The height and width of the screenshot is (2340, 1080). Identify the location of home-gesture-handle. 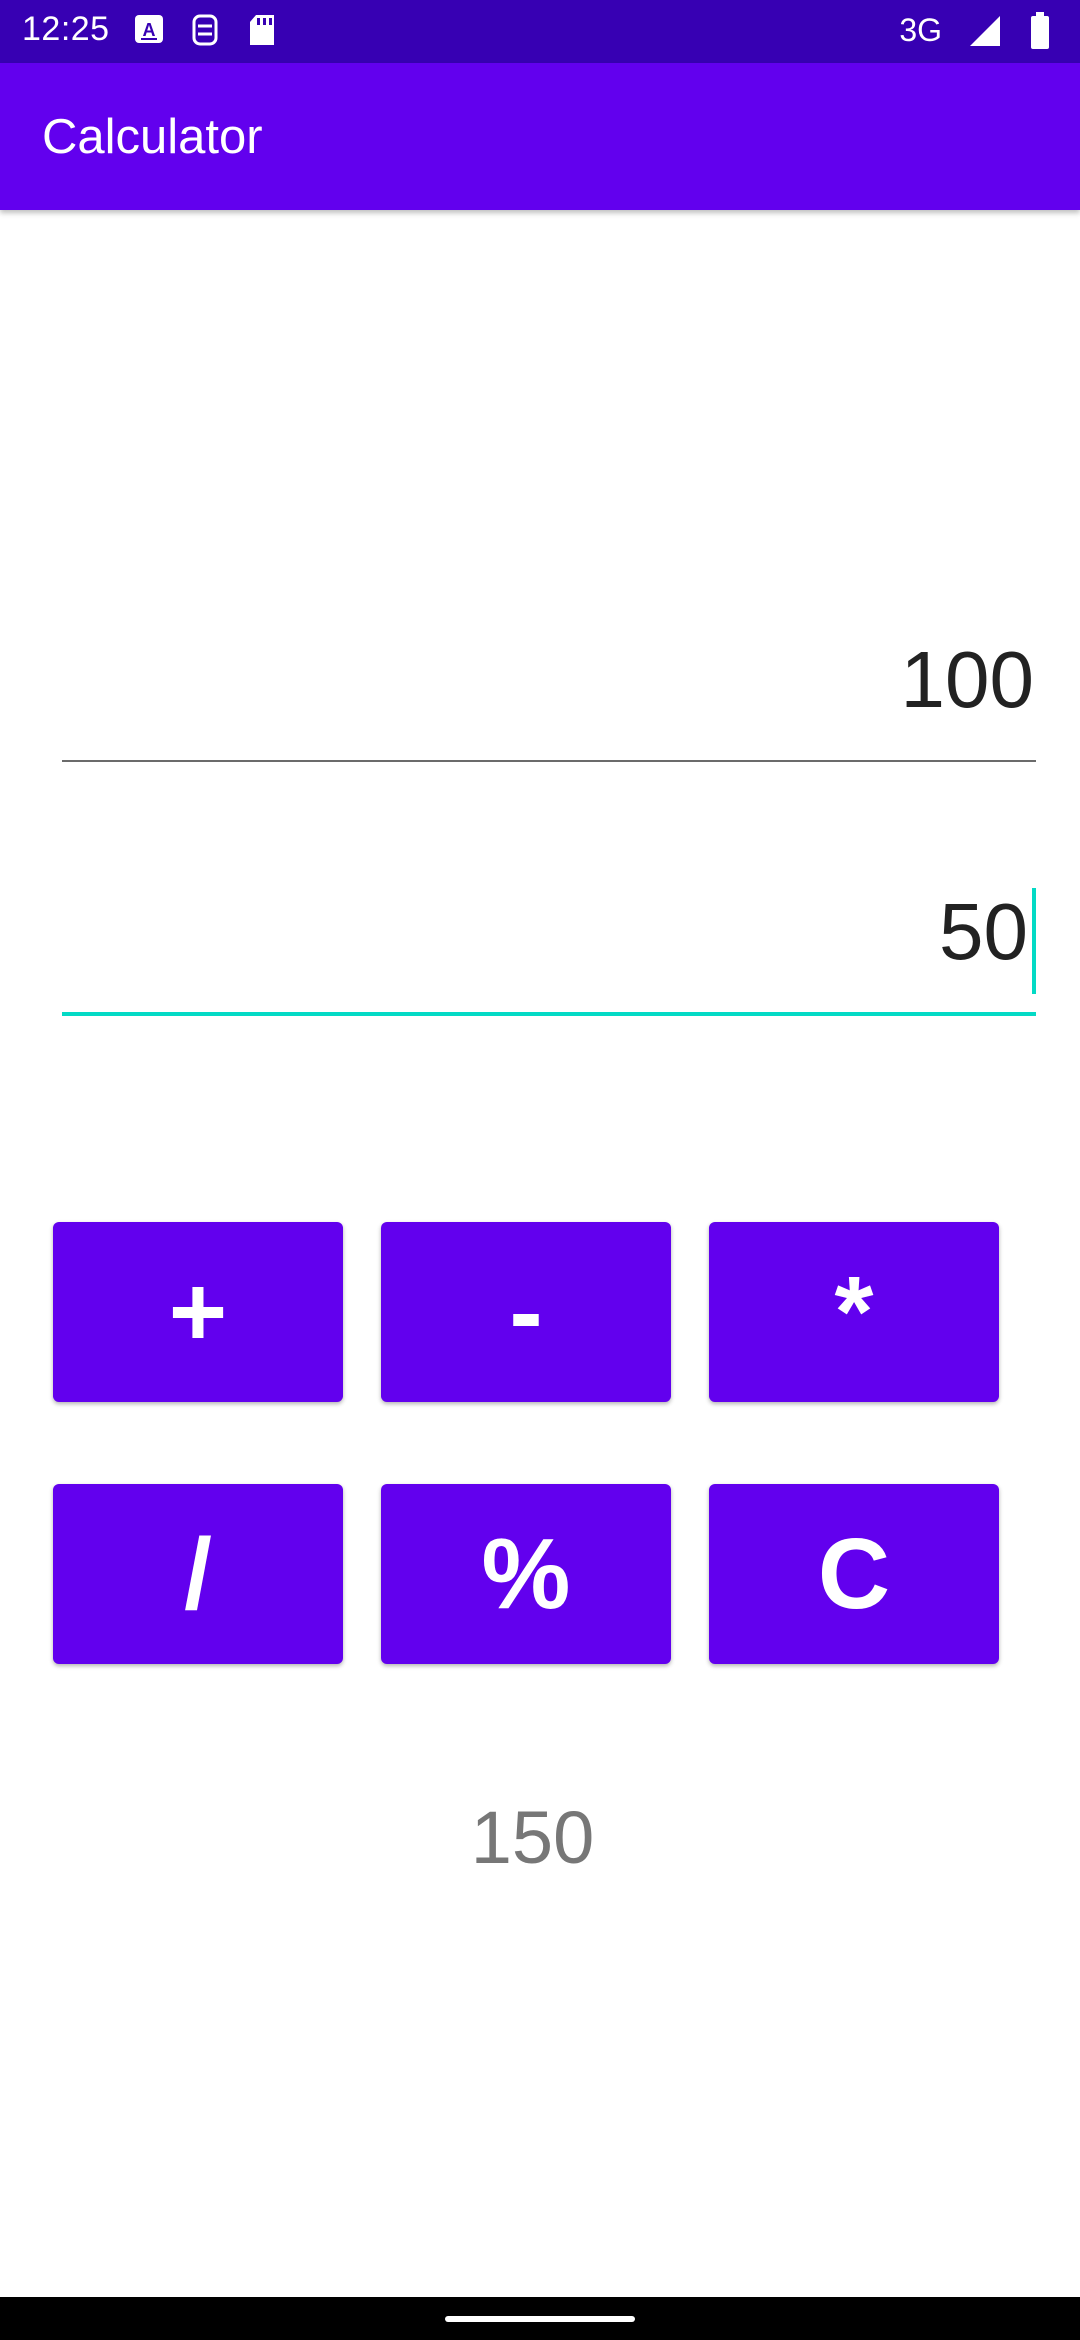
(540, 2319).